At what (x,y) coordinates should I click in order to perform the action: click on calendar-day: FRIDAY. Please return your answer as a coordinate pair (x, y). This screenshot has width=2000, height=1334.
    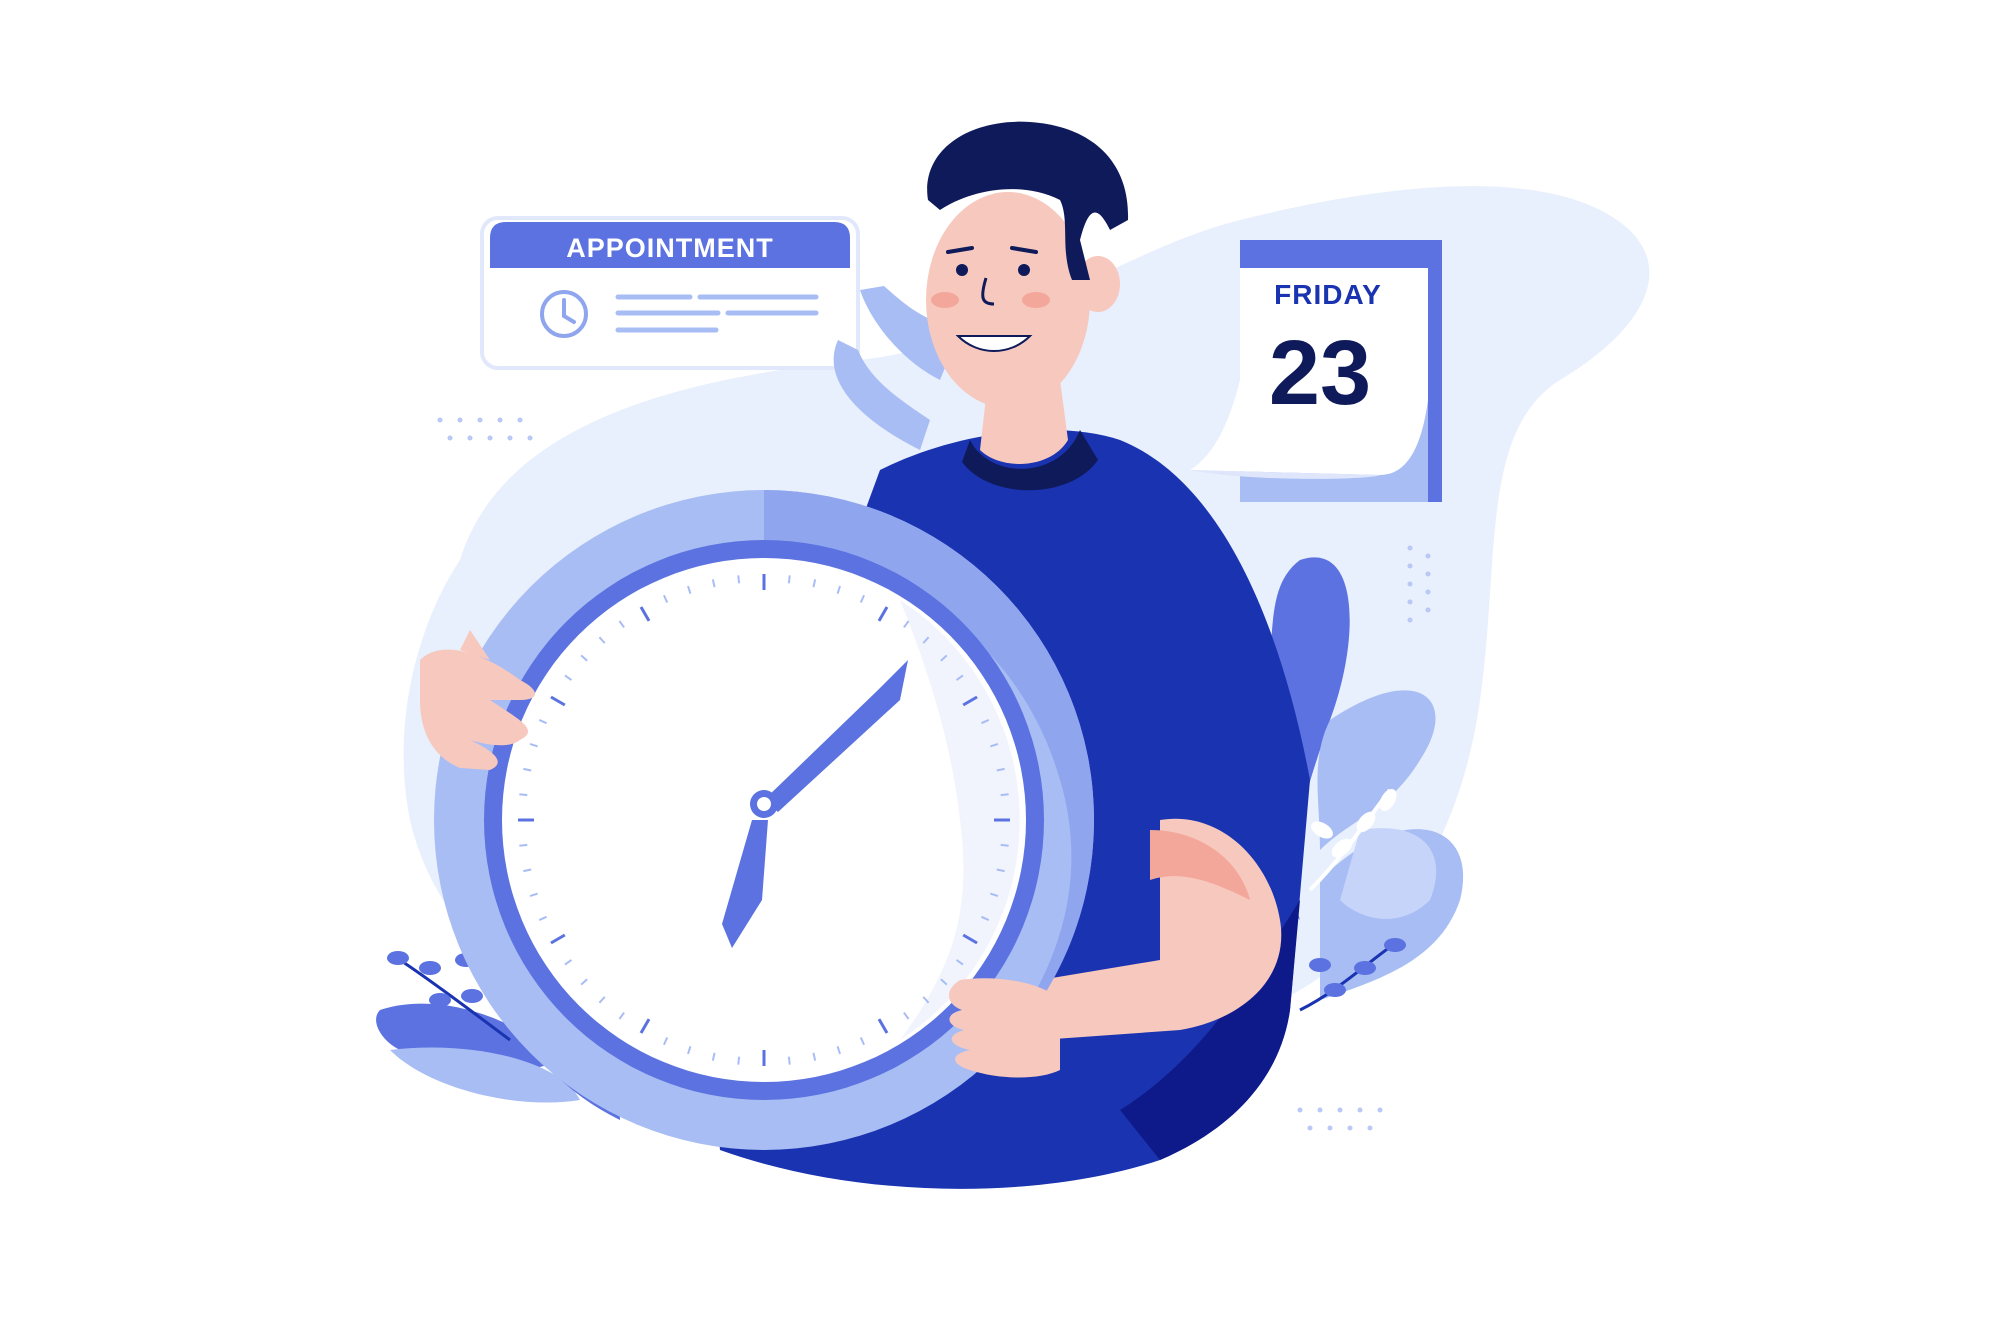
    Looking at the image, I should click on (1328, 294).